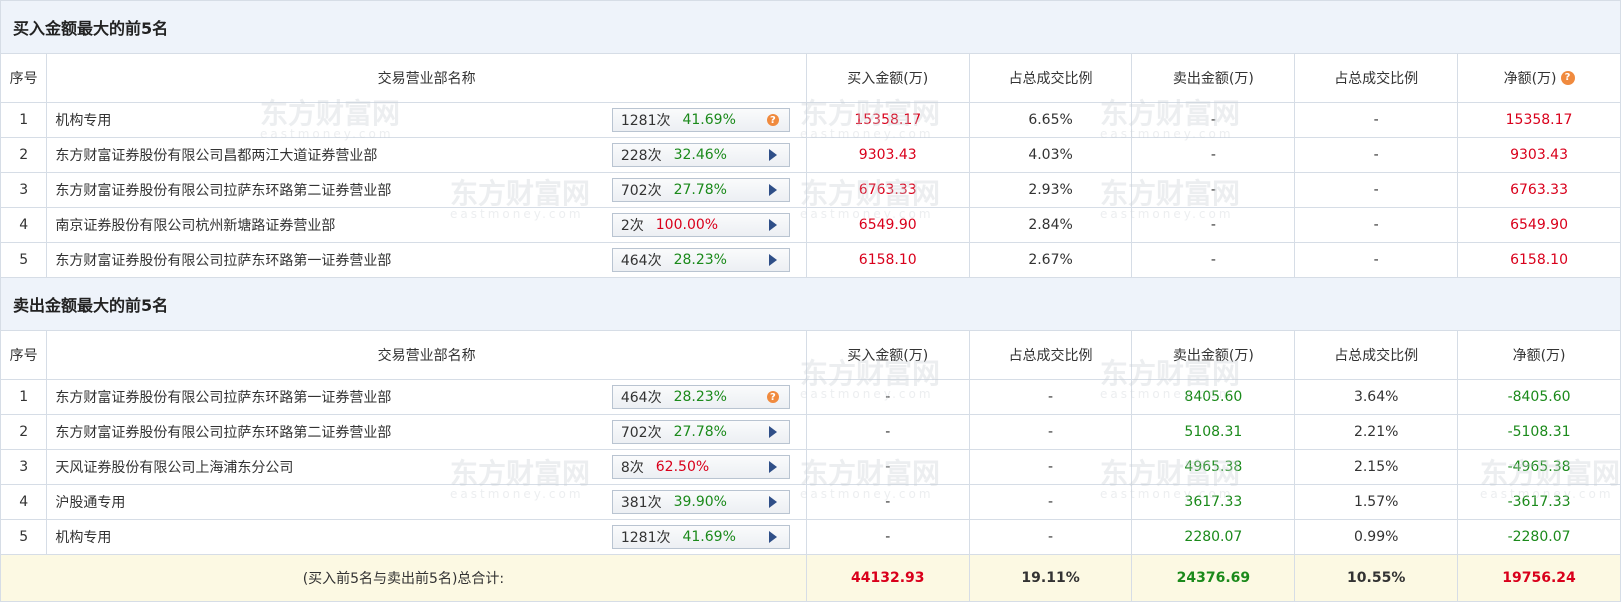 The image size is (1621, 606). What do you see at coordinates (1530, 79) in the screenshot?
I see `header-net-label: 净额(万)` at bounding box center [1530, 79].